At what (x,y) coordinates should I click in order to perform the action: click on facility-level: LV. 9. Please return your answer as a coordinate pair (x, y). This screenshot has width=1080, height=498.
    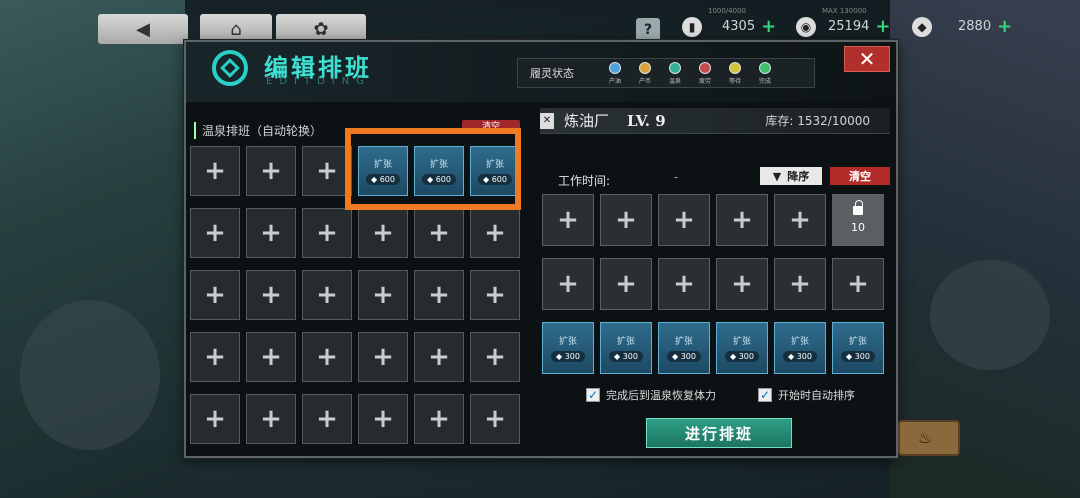
    Looking at the image, I should click on (646, 120).